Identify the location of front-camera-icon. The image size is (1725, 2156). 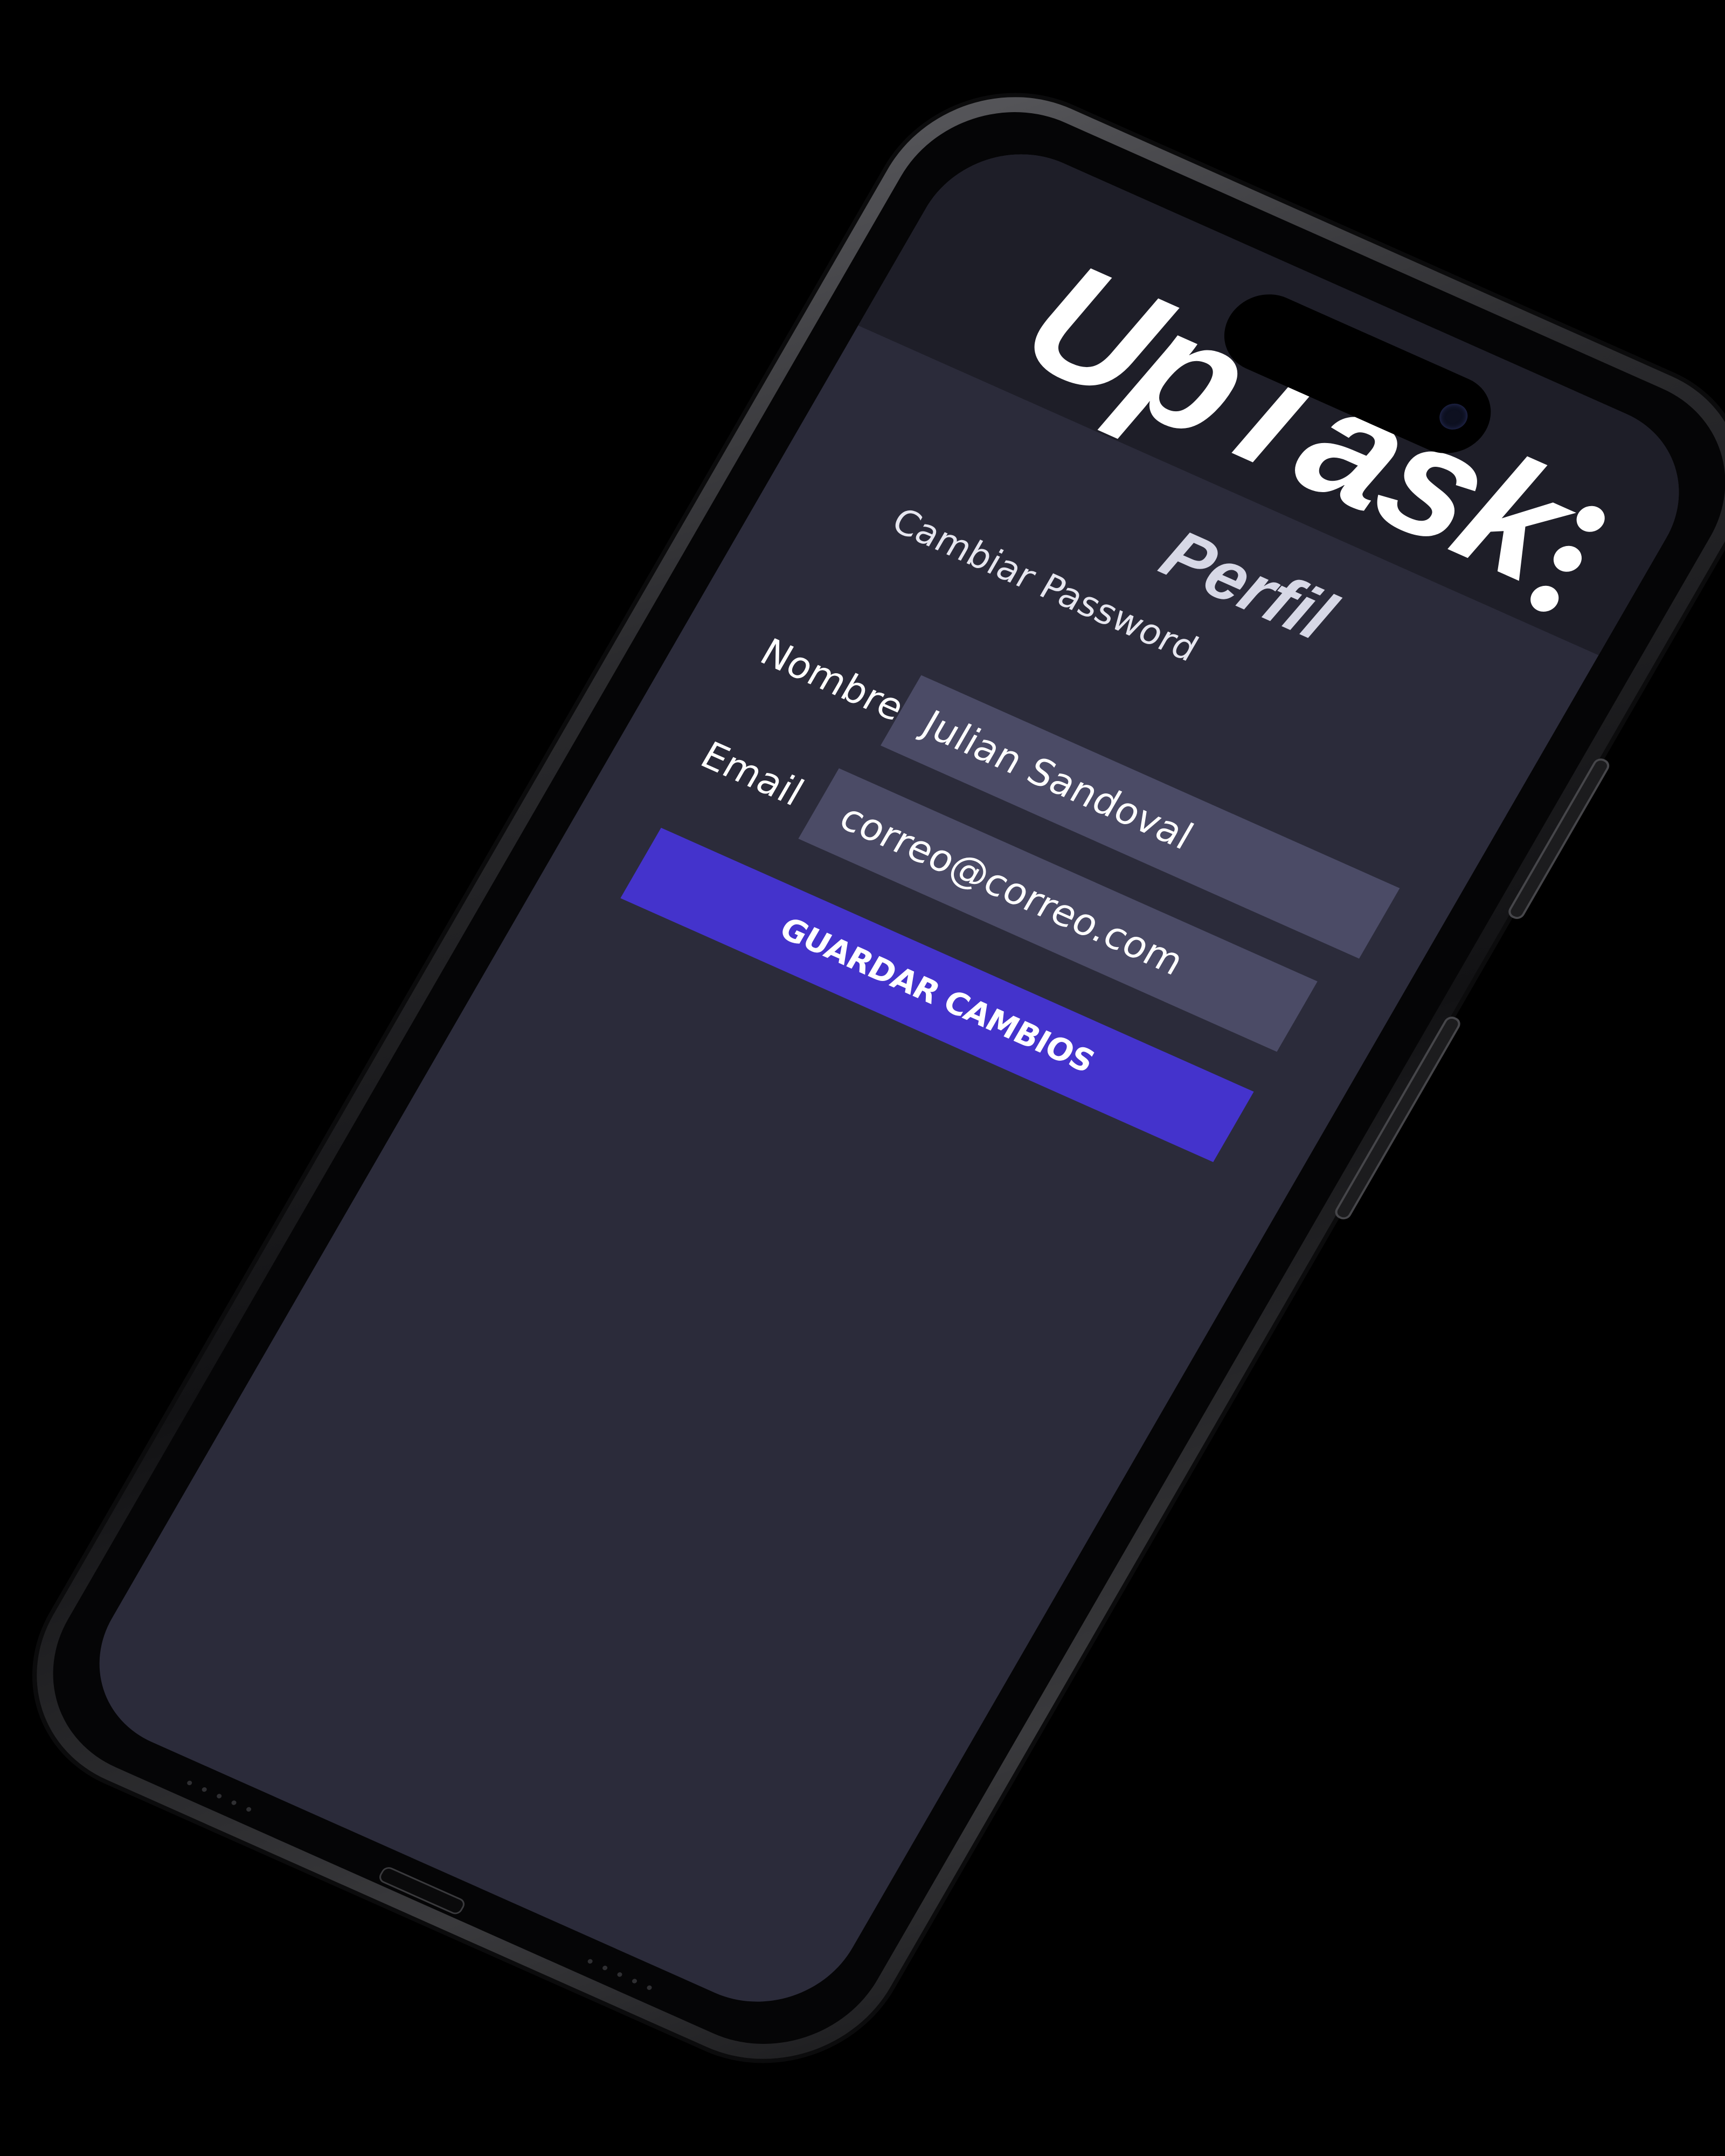
(1453, 417).